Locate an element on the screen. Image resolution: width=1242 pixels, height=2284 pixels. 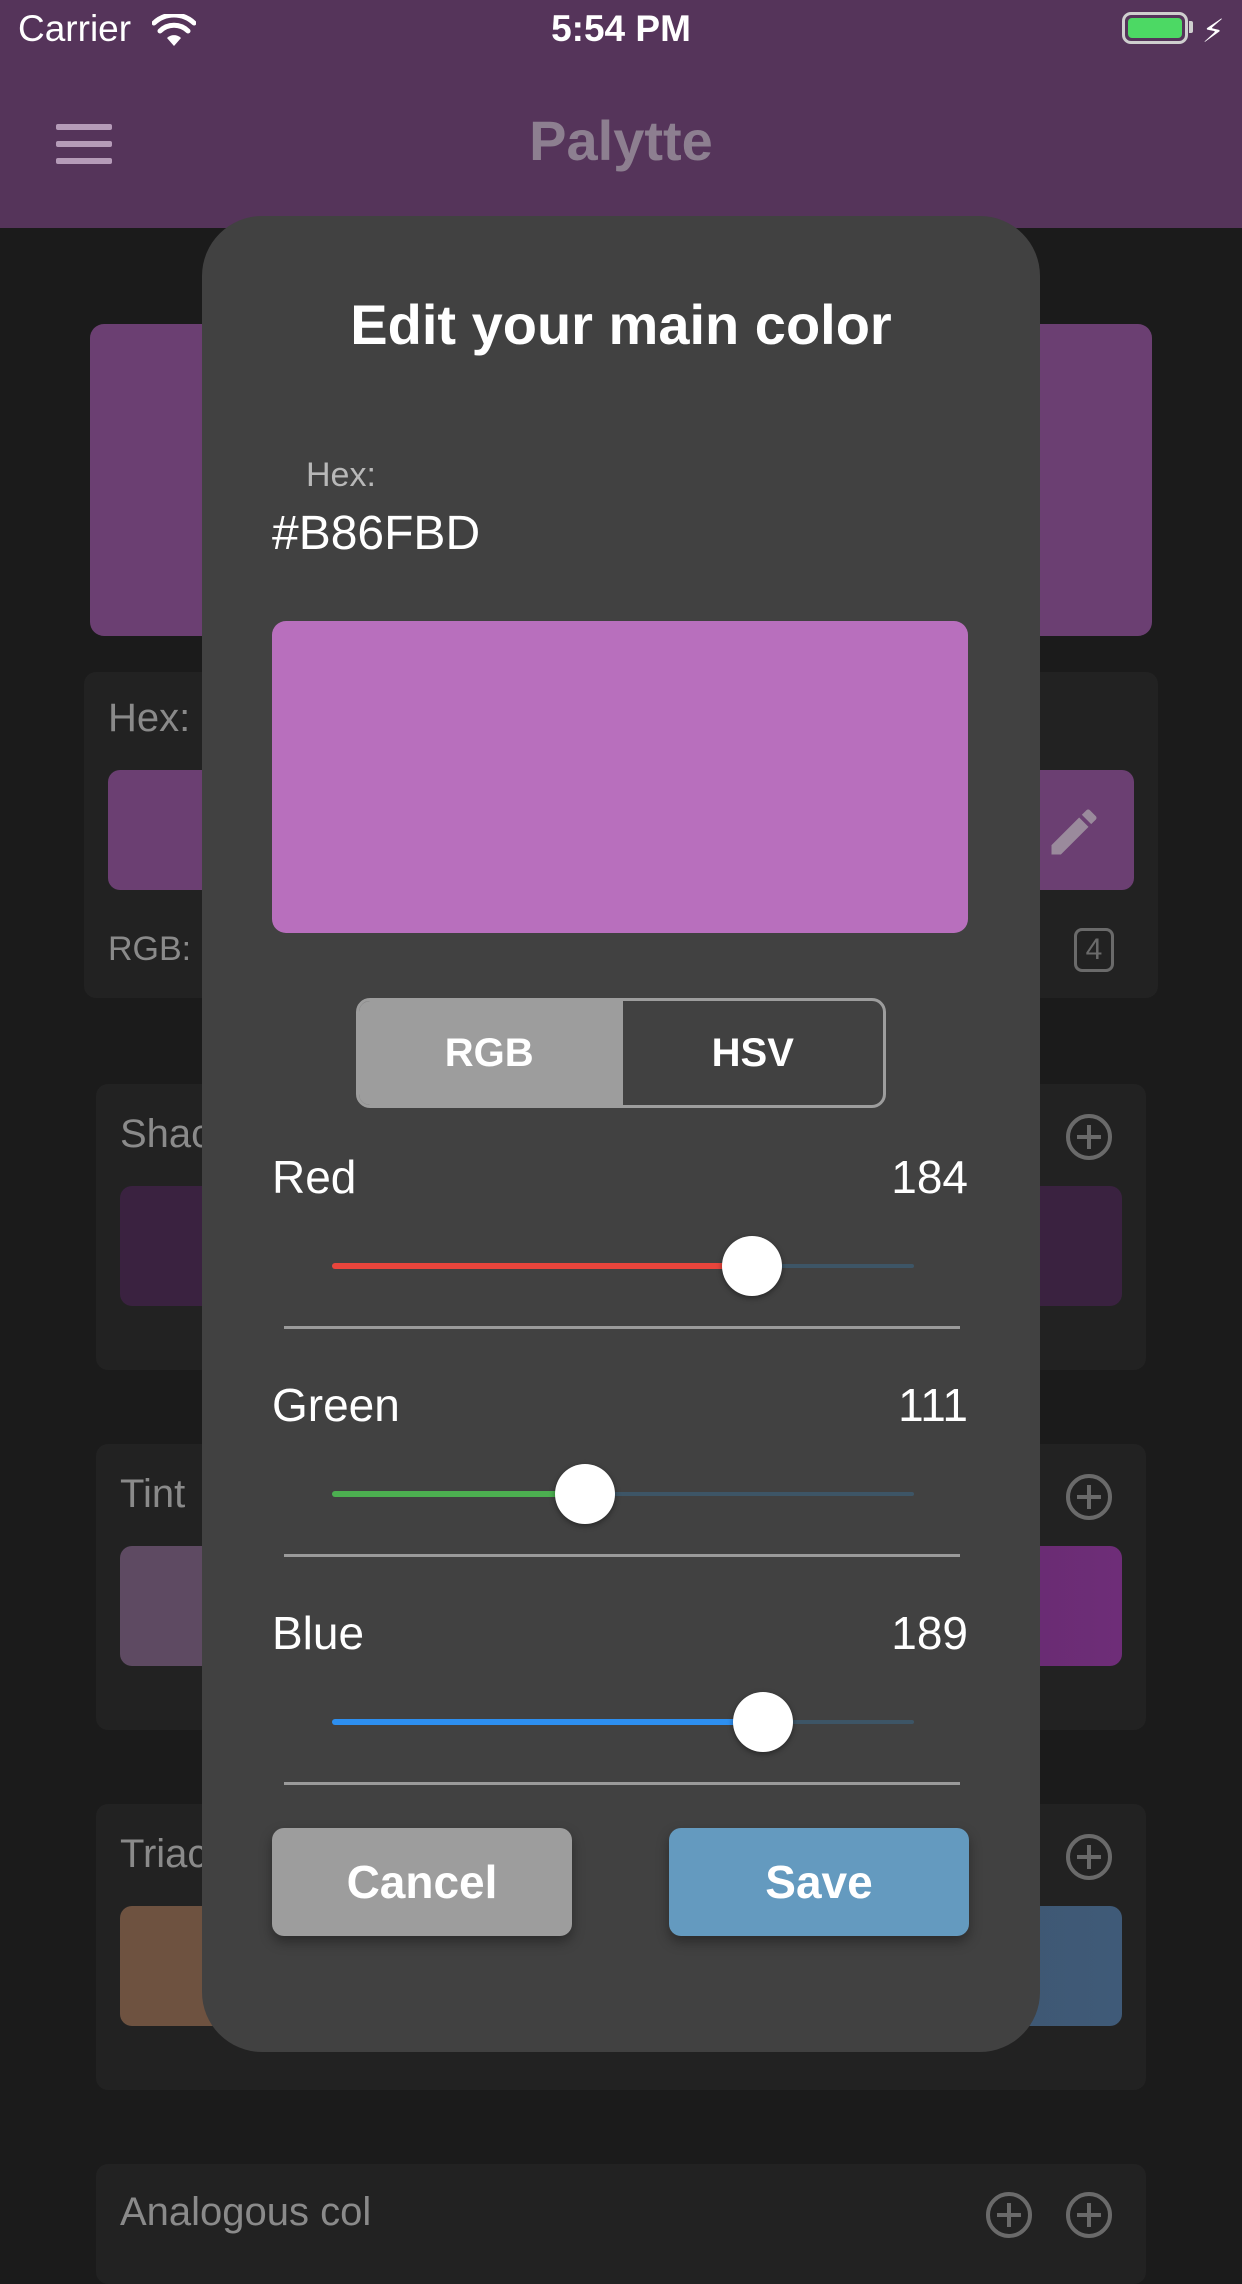
blue-slider-thumb is located at coordinates (763, 1722).